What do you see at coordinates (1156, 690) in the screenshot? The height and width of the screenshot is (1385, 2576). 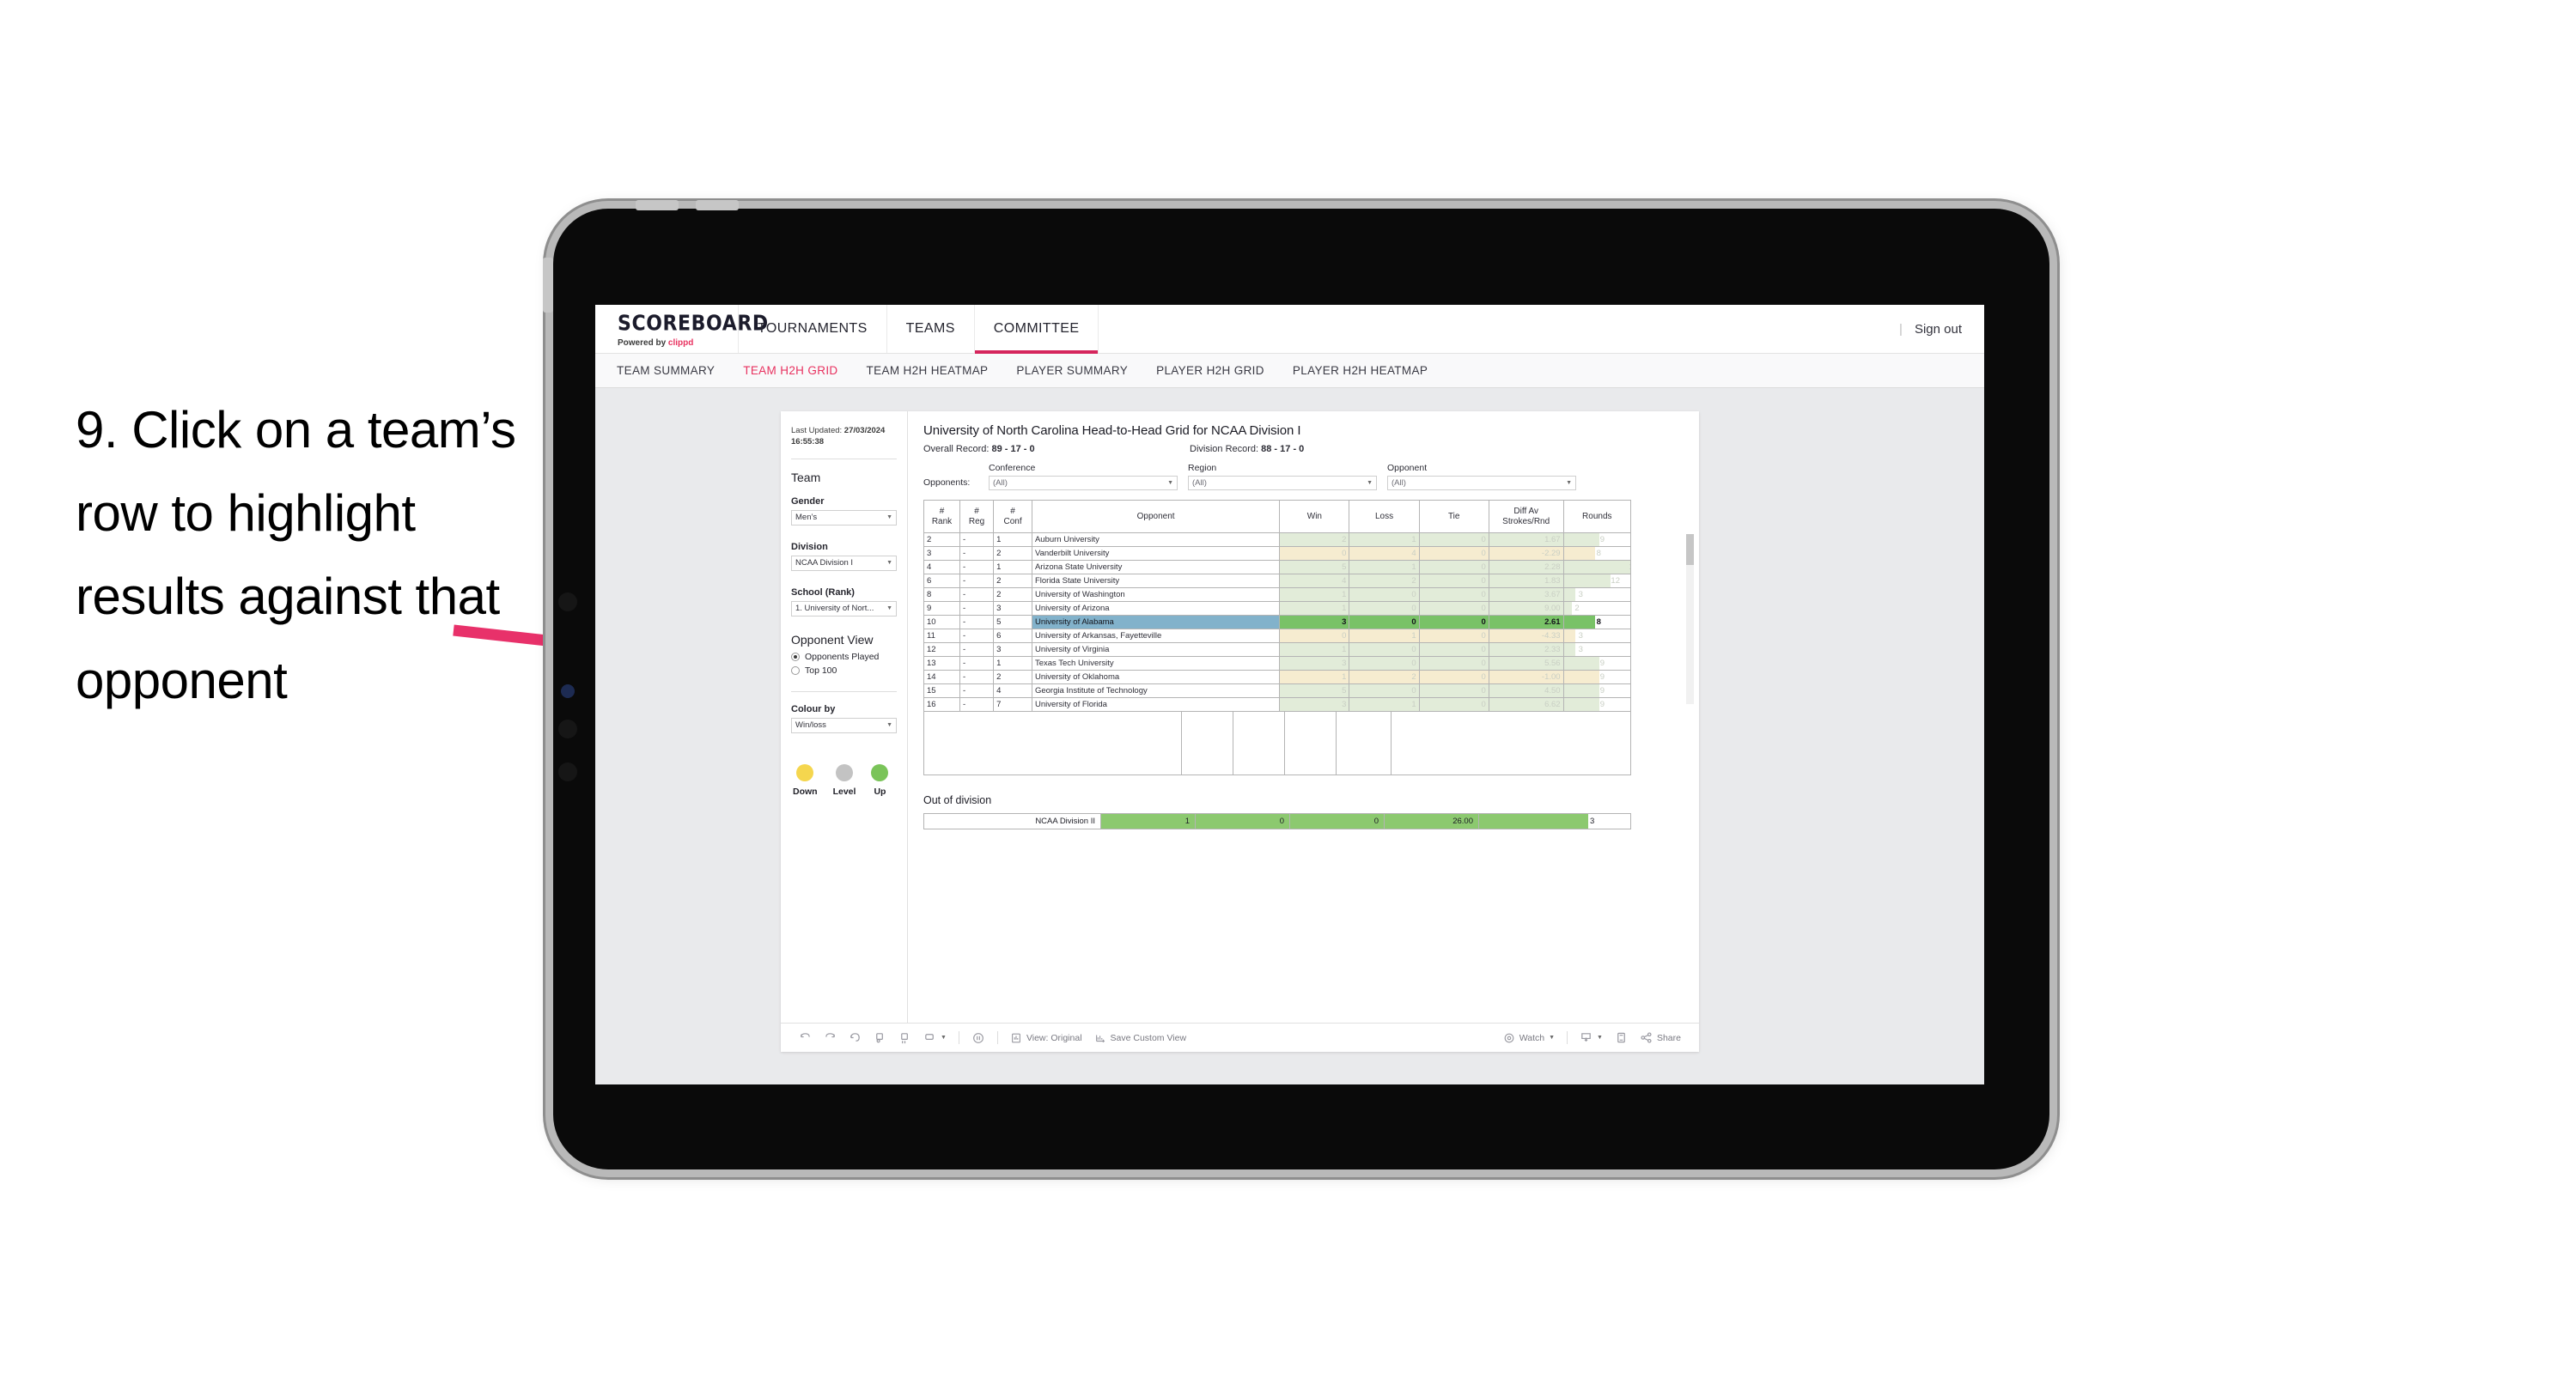 I see `cell-opponent: Georgia Institute of Technology` at bounding box center [1156, 690].